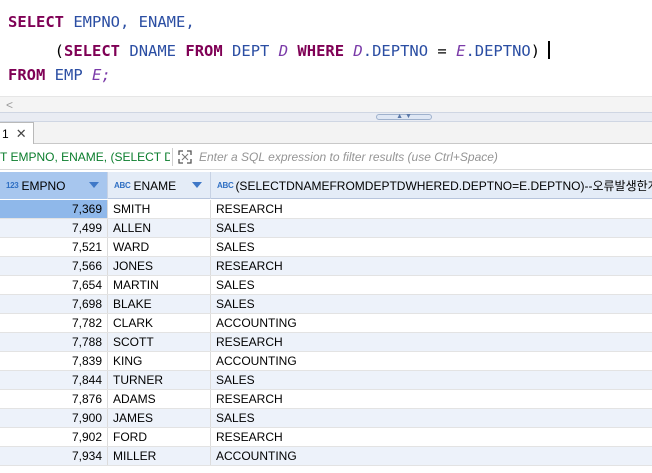 This screenshot has height=473, width=652. Describe the element at coordinates (9, 105) in the screenshot. I see `scroll-left-icon: <` at that location.